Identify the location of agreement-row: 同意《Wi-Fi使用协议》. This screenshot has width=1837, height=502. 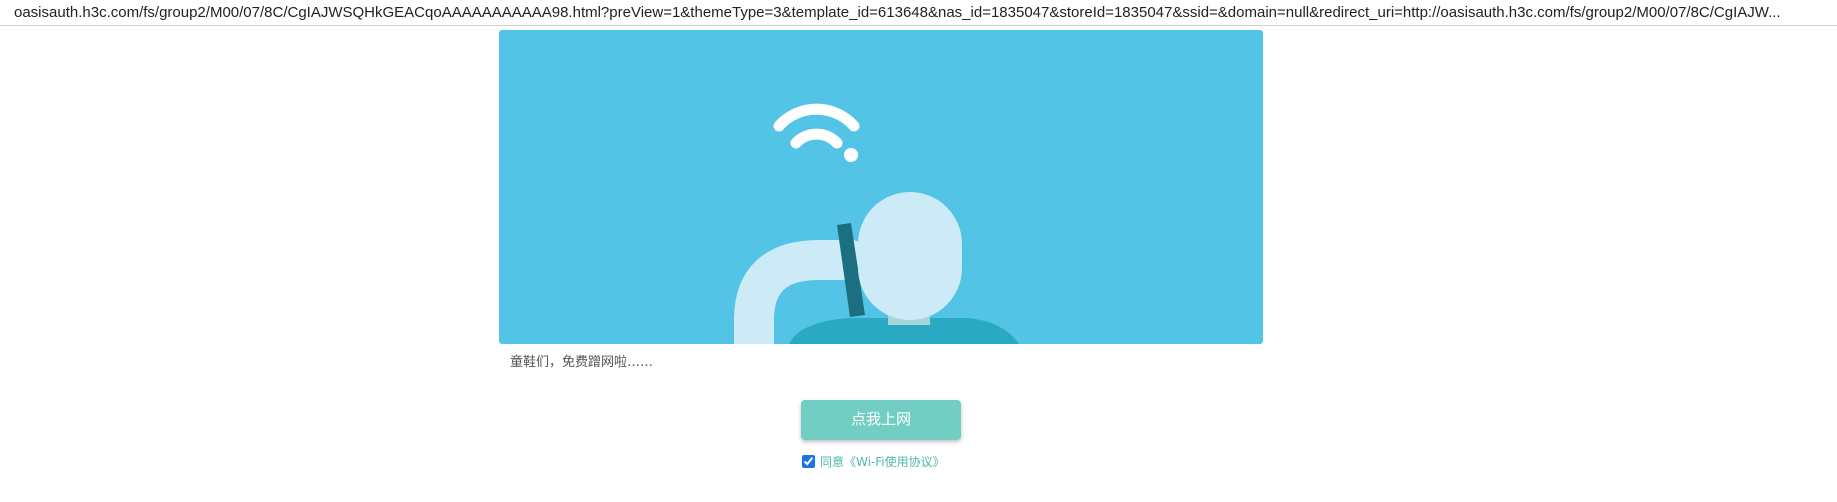
(873, 461).